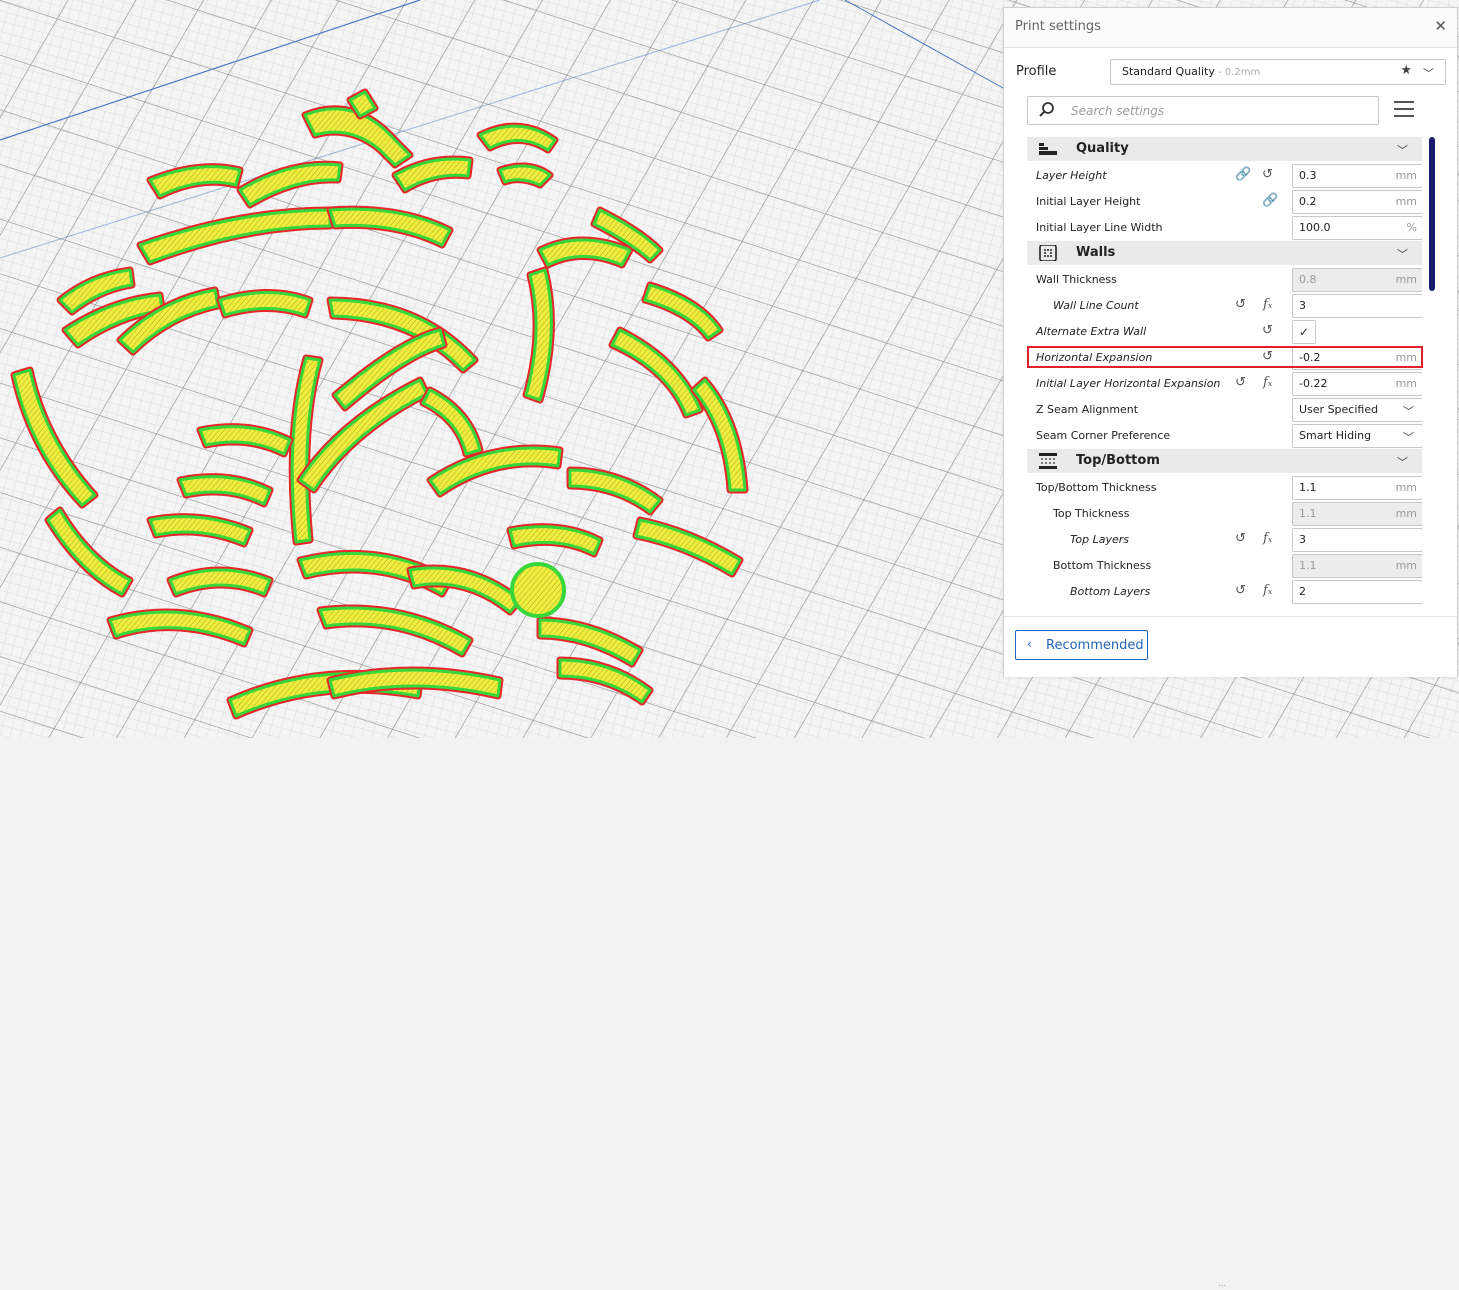 The height and width of the screenshot is (1290, 1459). I want to click on search-box, so click(1203, 110).